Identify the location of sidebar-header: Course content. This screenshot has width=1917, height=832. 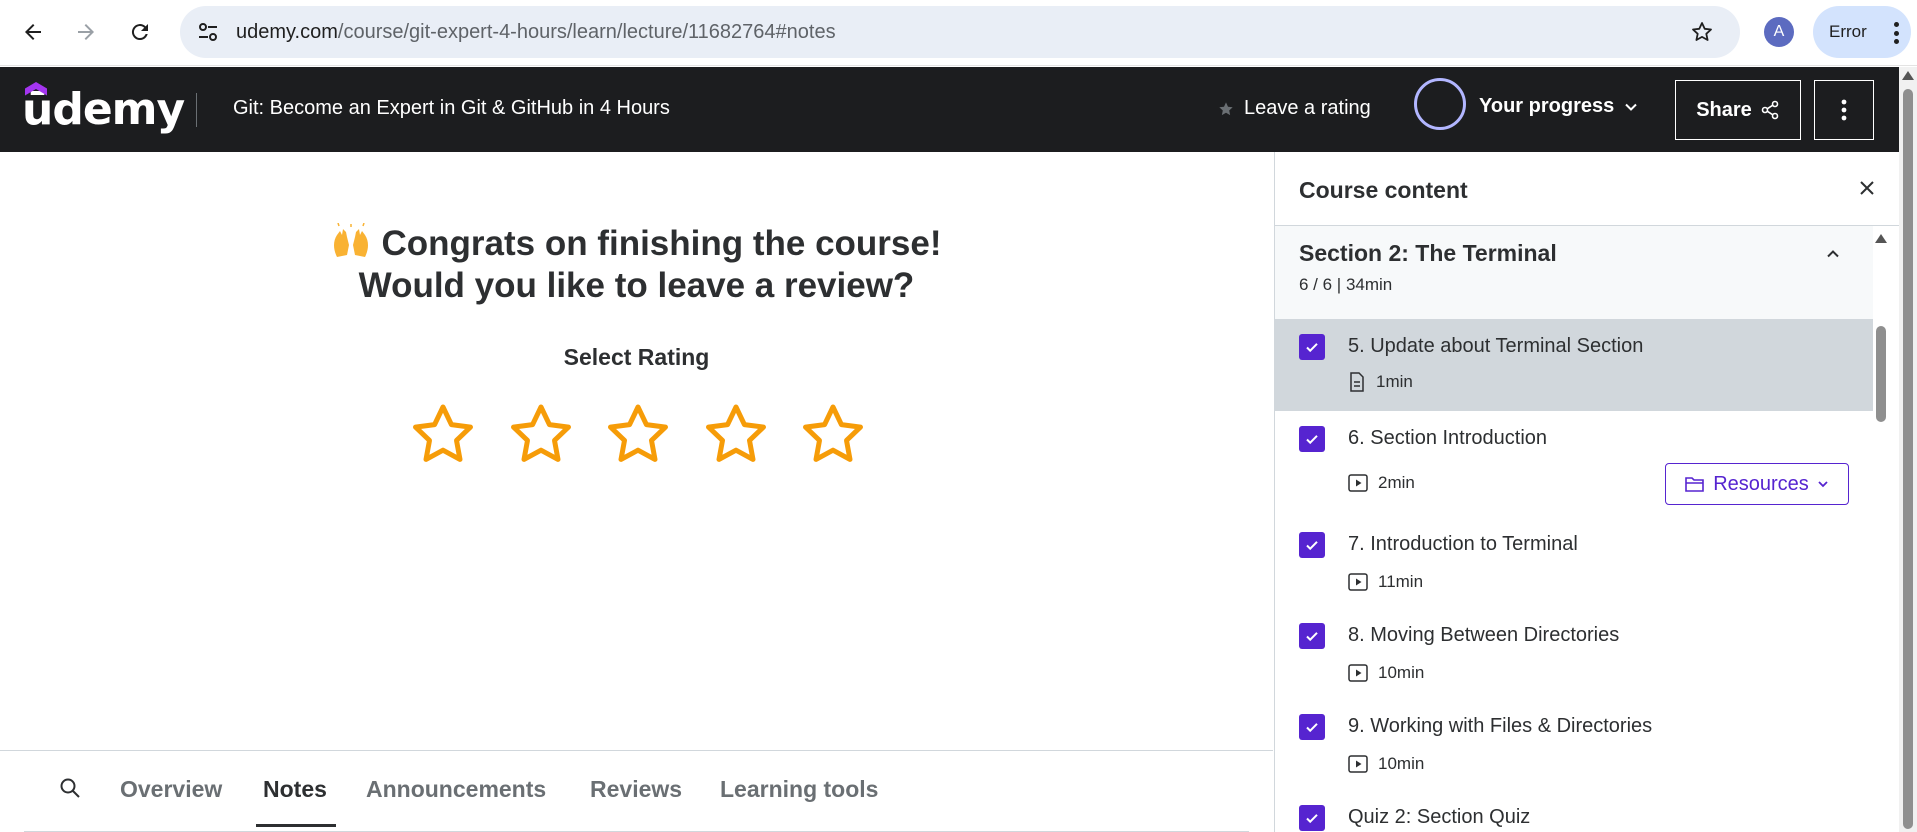
(1587, 189).